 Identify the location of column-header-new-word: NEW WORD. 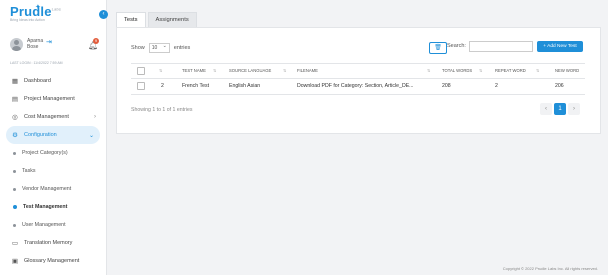
(567, 71).